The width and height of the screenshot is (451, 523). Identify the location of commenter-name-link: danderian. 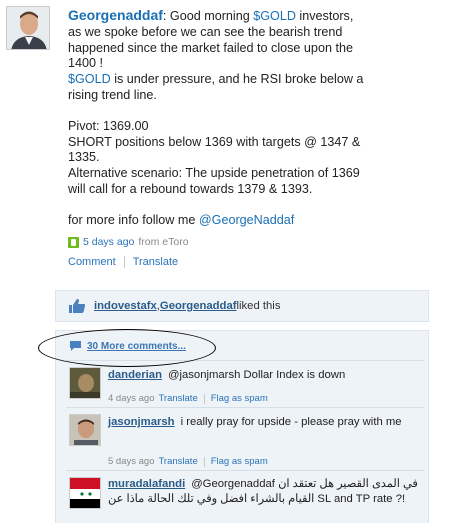
(135, 375).